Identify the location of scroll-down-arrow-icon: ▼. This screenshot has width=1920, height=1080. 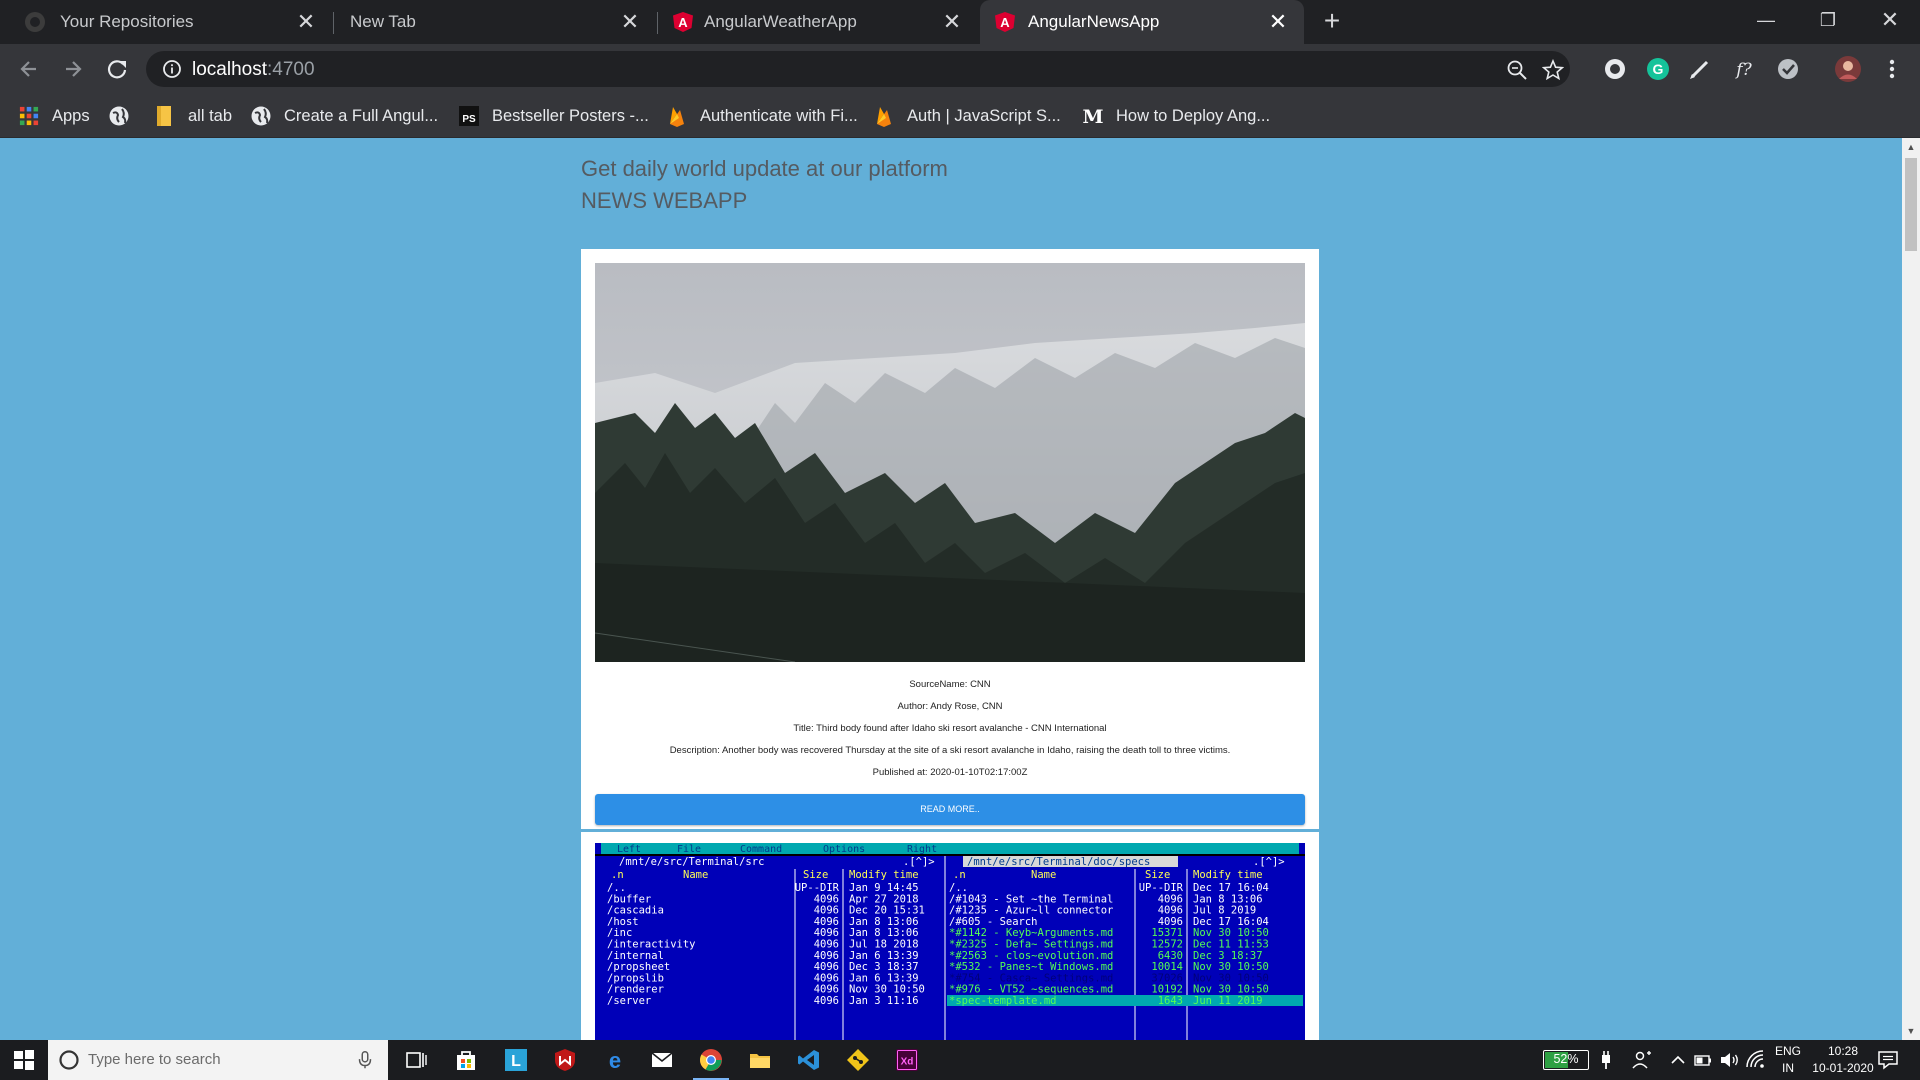
(1911, 1031).